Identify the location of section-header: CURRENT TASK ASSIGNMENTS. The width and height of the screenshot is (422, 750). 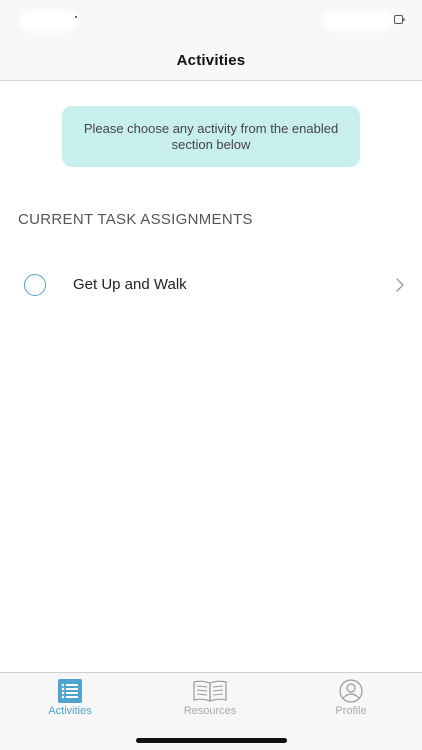
(135, 219).